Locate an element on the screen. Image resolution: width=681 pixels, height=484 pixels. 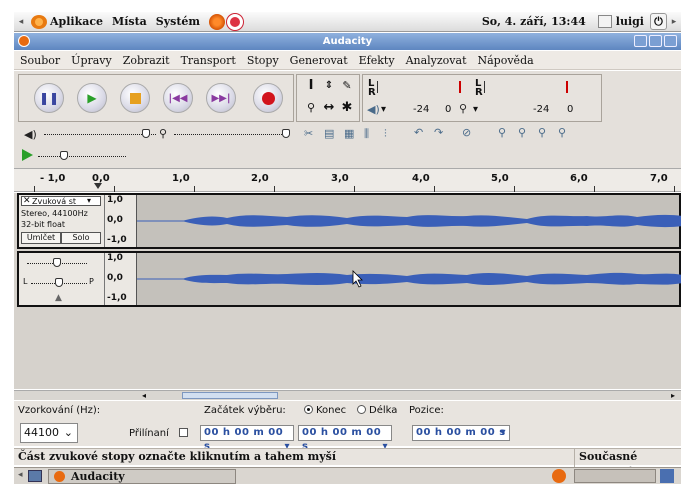
window-title: Audacity is located at coordinates (347, 41).